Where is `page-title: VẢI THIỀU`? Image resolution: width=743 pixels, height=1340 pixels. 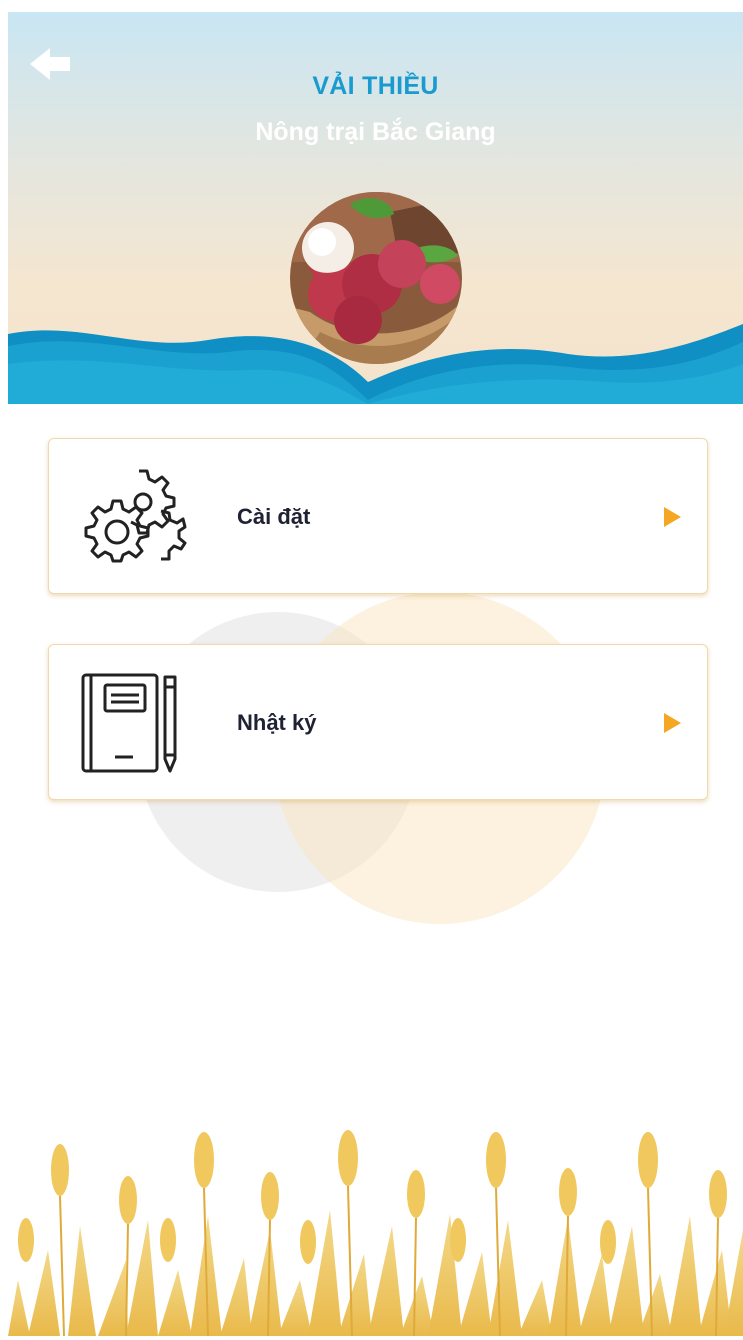 page-title: VẢI THIỀU is located at coordinates (375, 86).